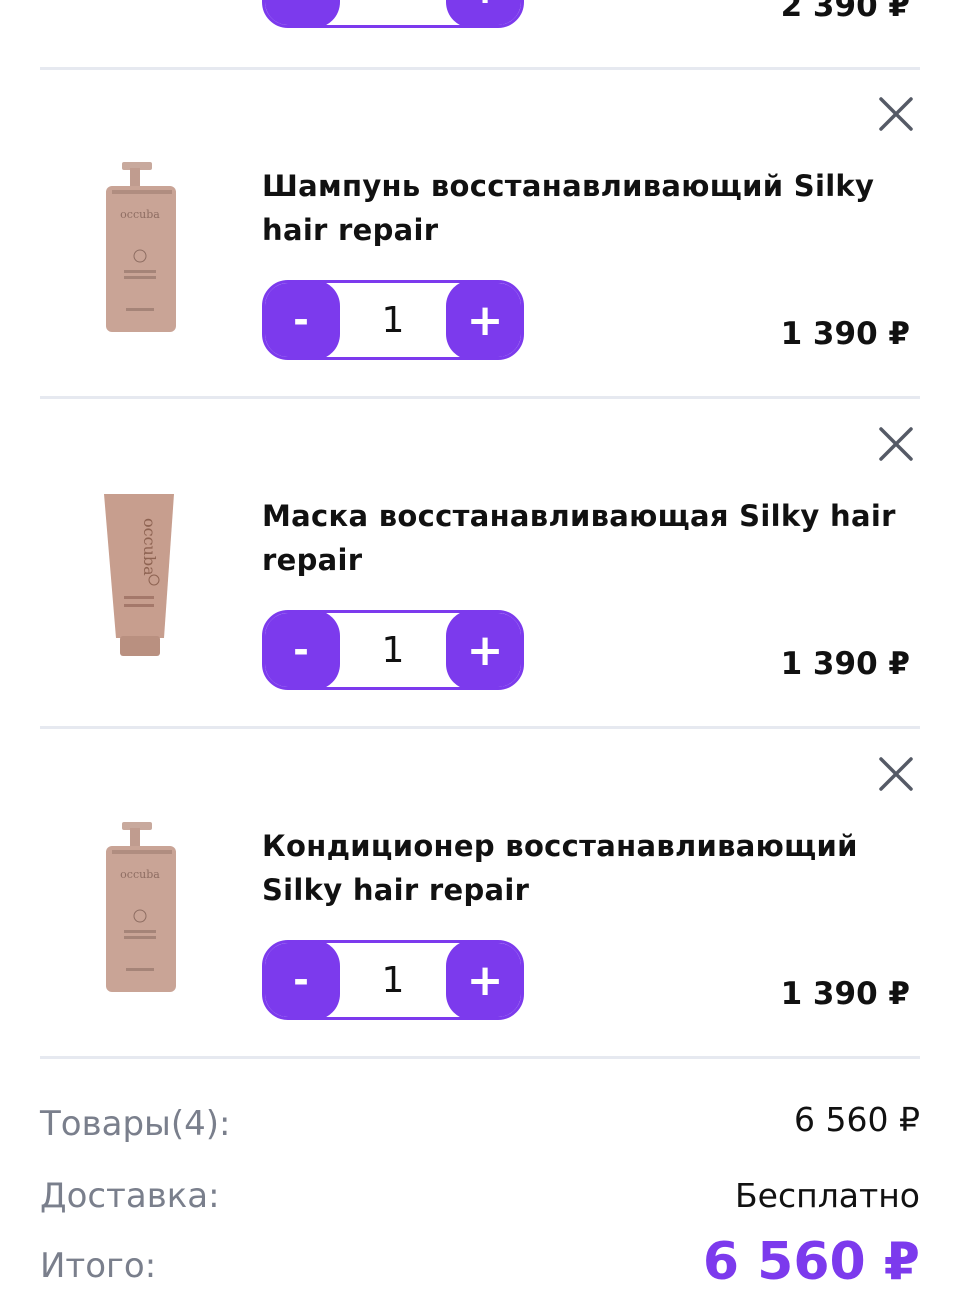  What do you see at coordinates (139, 575) in the screenshot?
I see `hair-mask-tube-icon: occuba` at bounding box center [139, 575].